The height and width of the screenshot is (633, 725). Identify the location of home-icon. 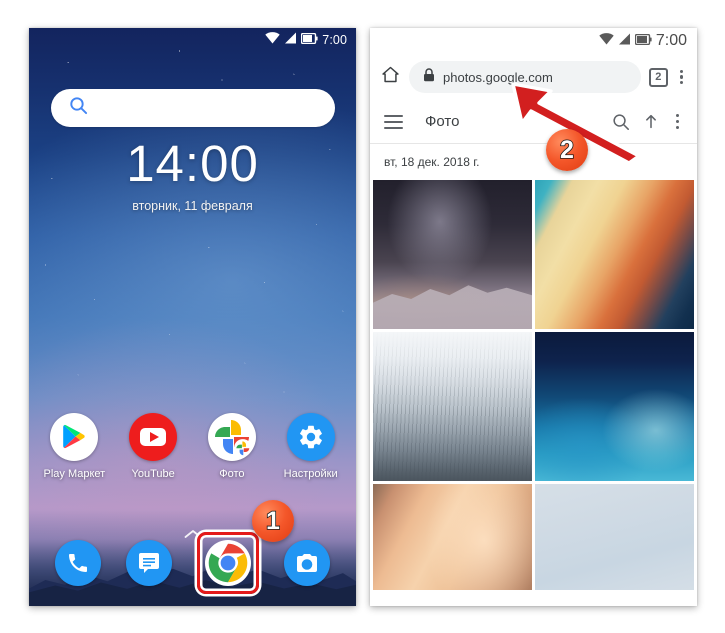
(390, 77).